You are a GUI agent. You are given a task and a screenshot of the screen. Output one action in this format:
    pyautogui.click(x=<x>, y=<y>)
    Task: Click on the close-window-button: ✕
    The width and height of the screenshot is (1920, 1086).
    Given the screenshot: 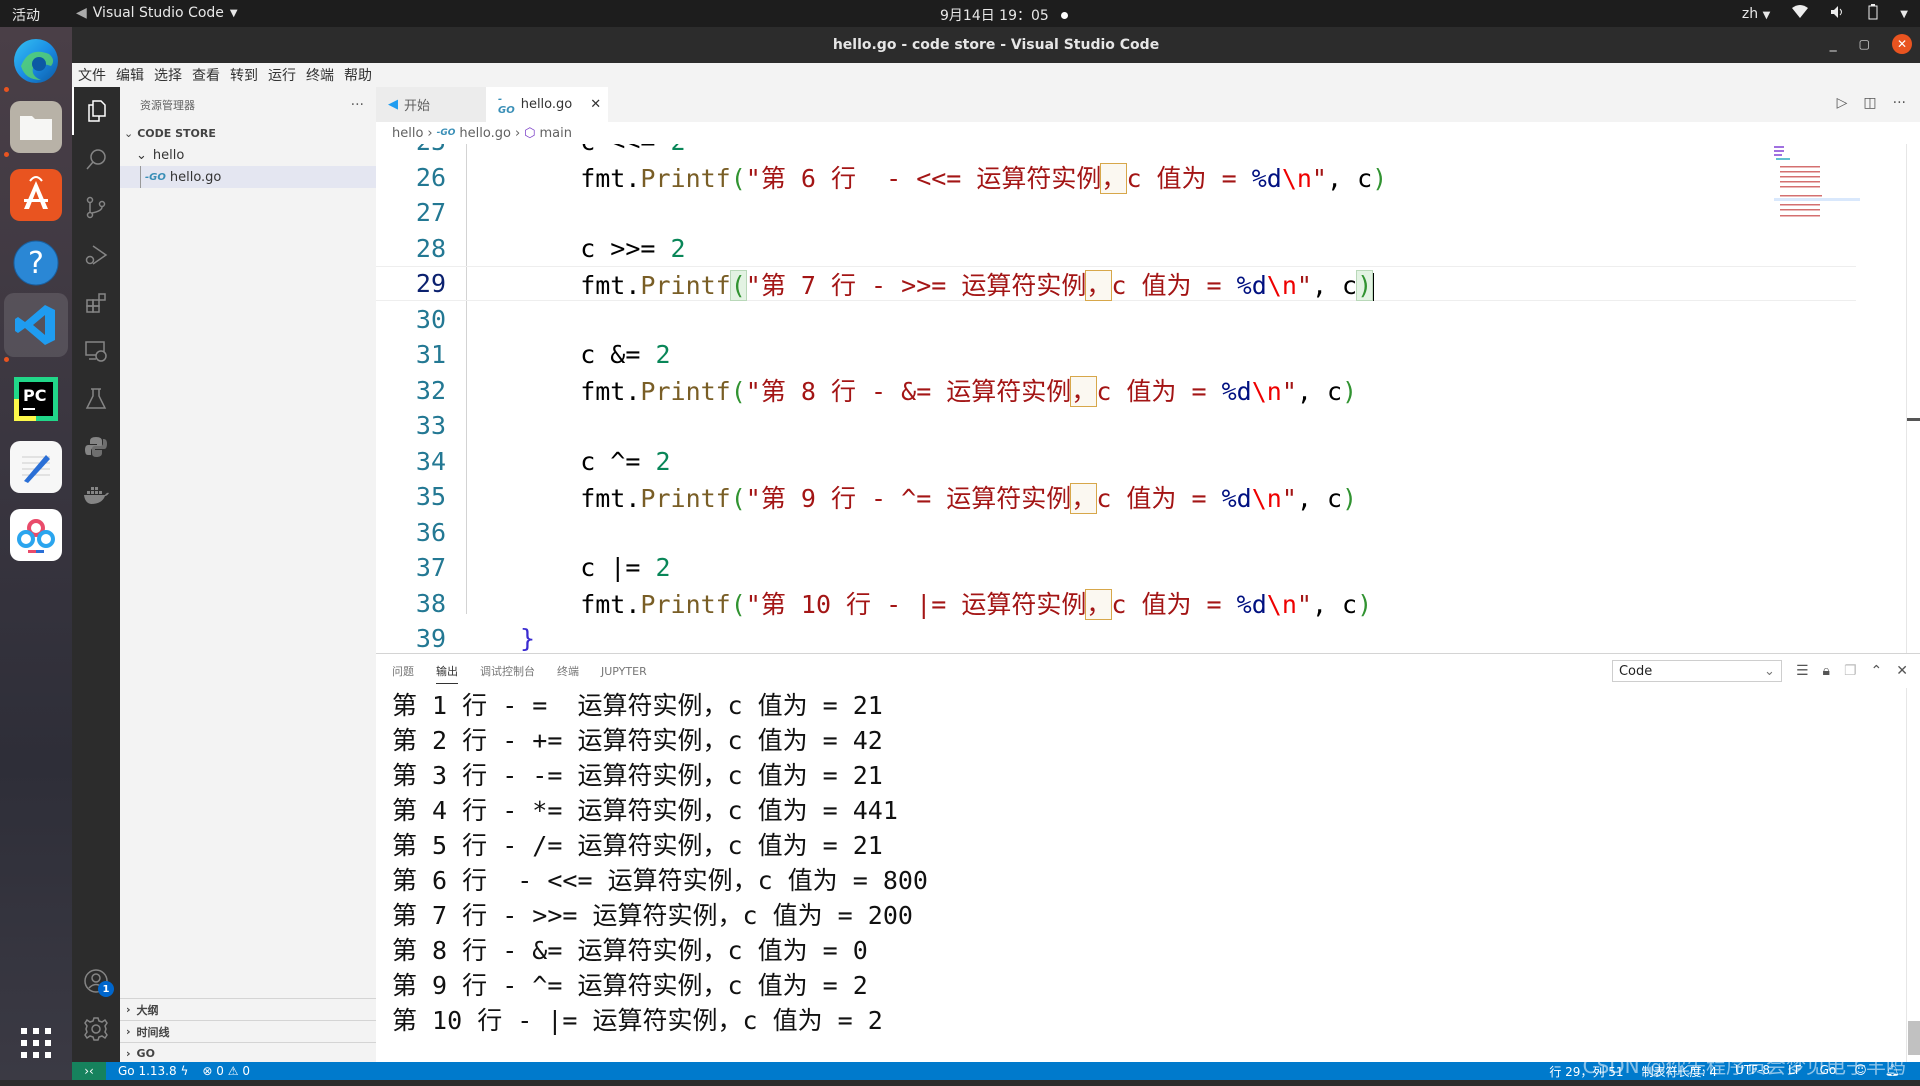 What is the action you would take?
    pyautogui.click(x=1902, y=44)
    